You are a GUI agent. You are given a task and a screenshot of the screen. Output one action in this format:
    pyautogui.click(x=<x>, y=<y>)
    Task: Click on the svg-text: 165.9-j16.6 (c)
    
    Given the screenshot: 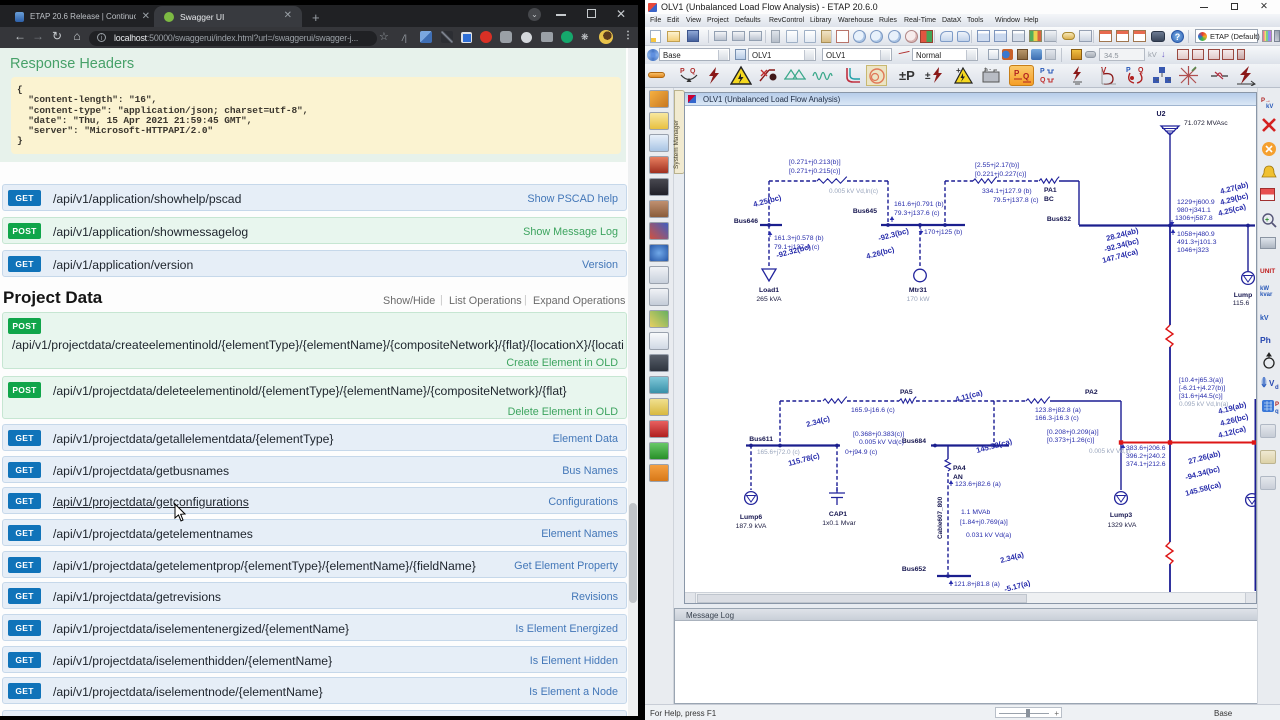 What is the action you would take?
    pyautogui.click(x=873, y=410)
    